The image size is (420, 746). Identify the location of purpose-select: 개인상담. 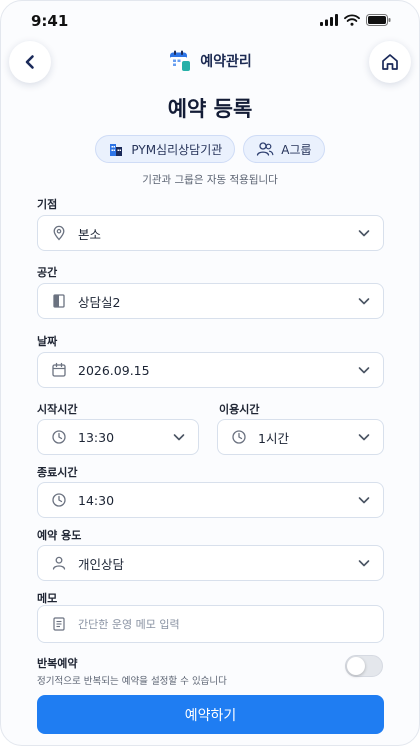
(210, 563).